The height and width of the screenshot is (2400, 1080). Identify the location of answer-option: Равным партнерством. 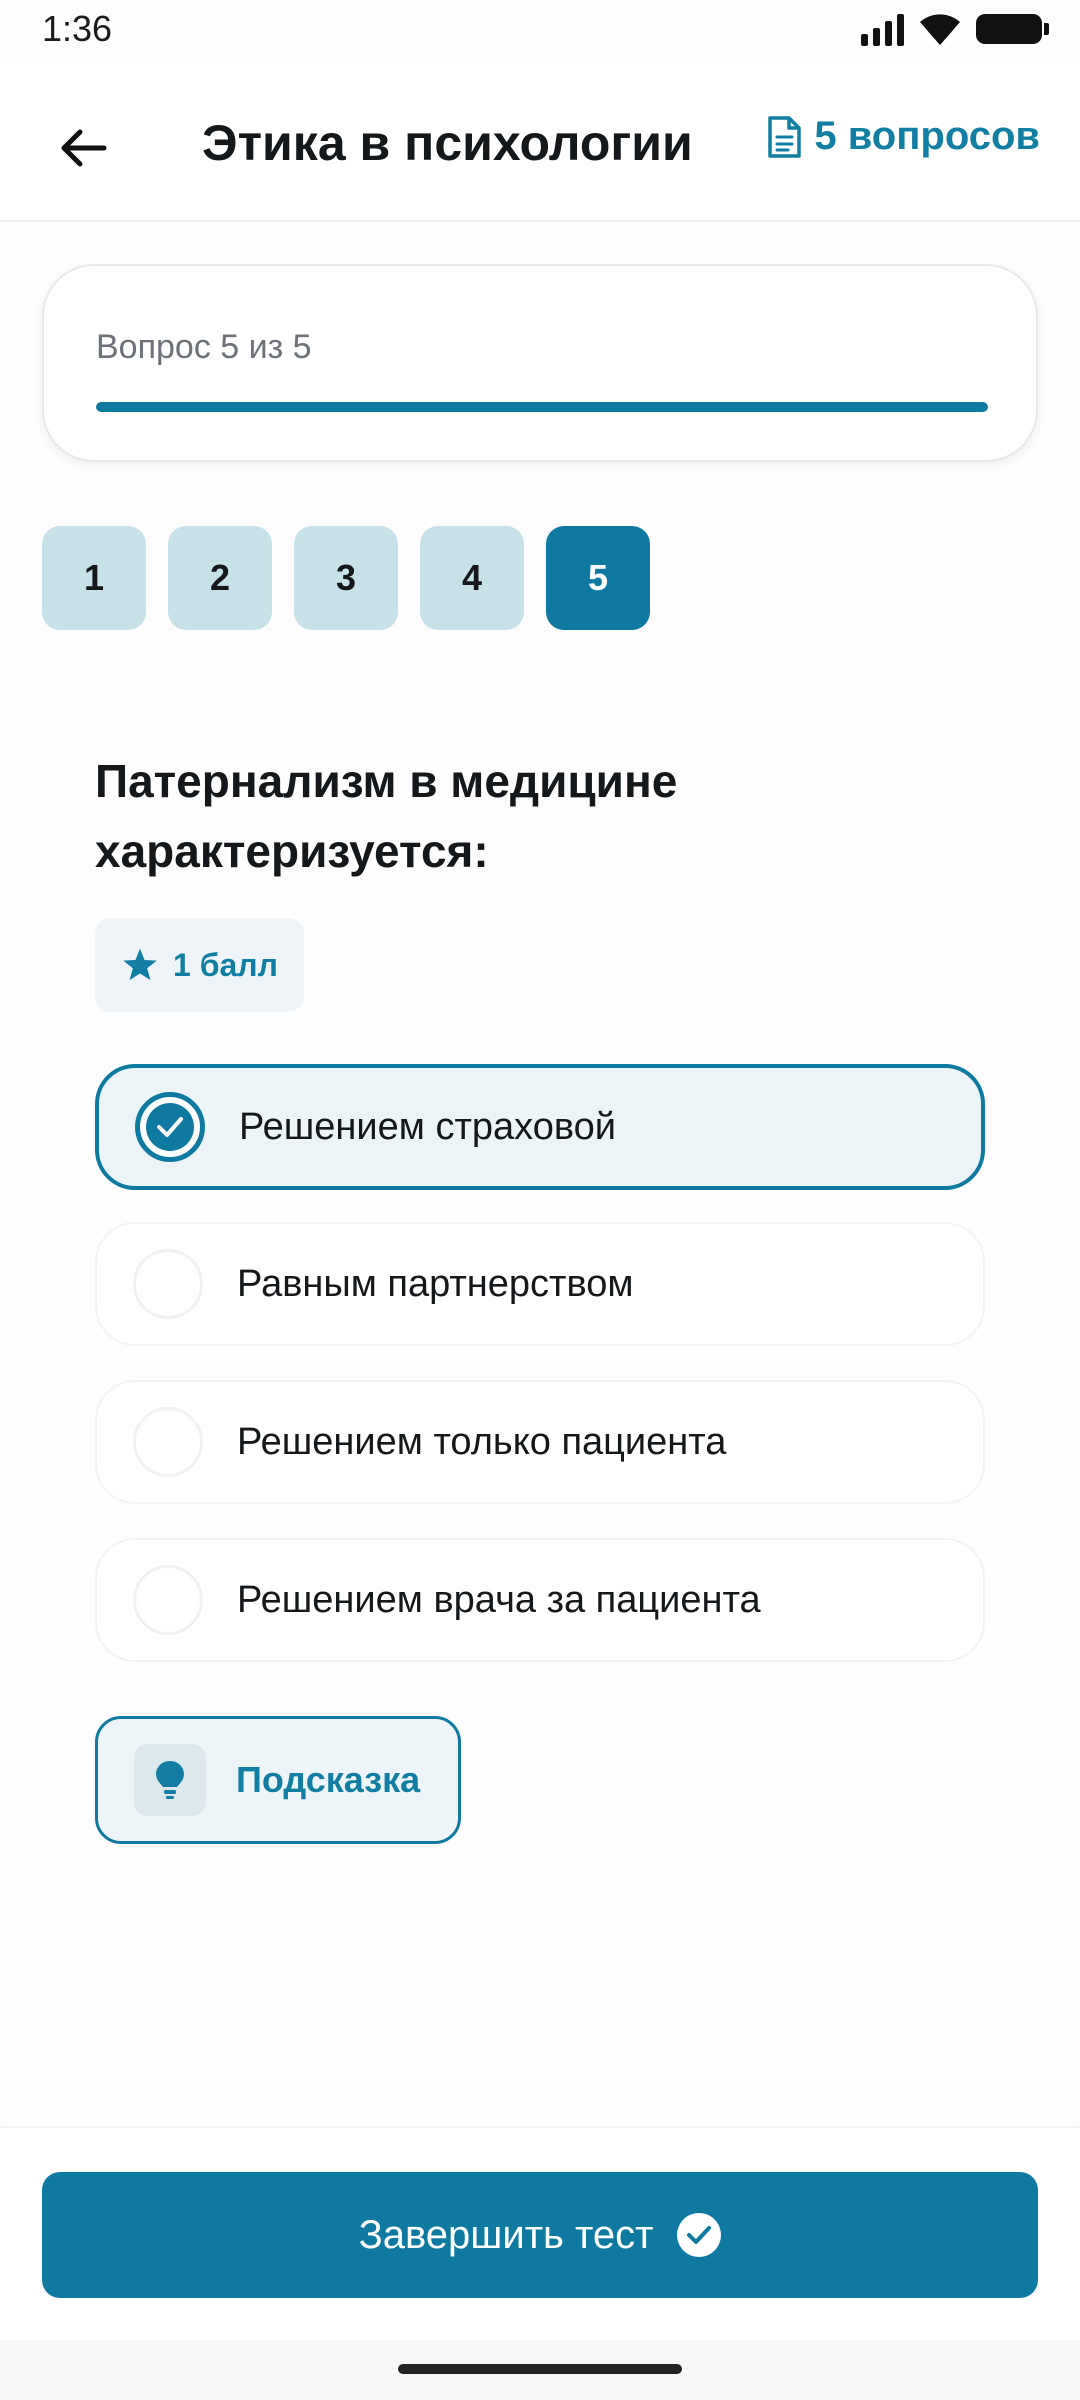
(540, 1284).